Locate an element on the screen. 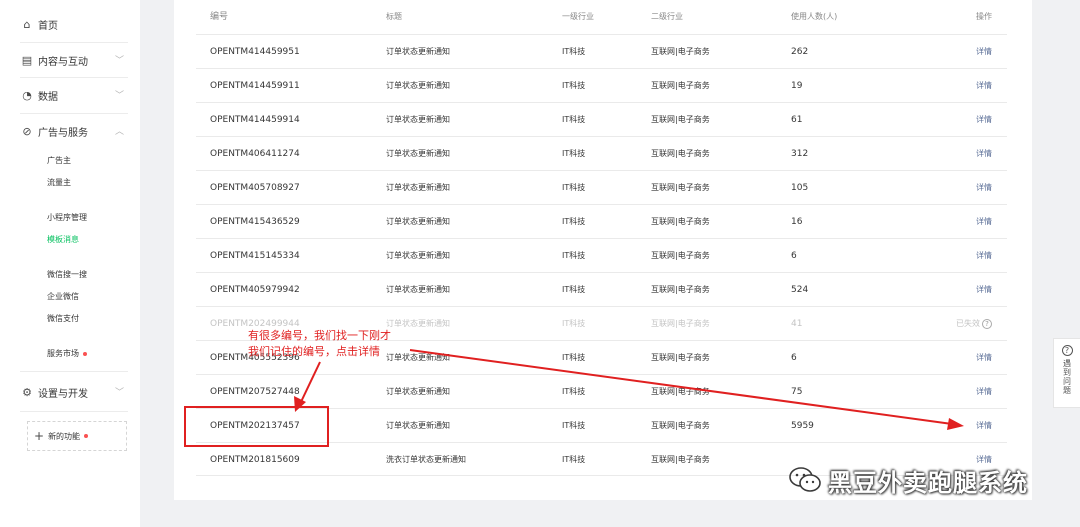 This screenshot has width=1080, height=527. nav-template-msg: 模板消息 is located at coordinates (63, 239).